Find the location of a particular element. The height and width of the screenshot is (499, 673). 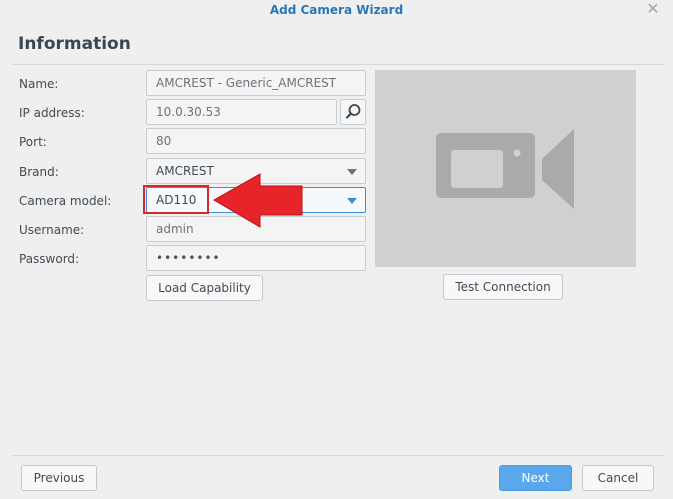

titlebar: Add Camera Wizard ✕ is located at coordinates (336, 11).